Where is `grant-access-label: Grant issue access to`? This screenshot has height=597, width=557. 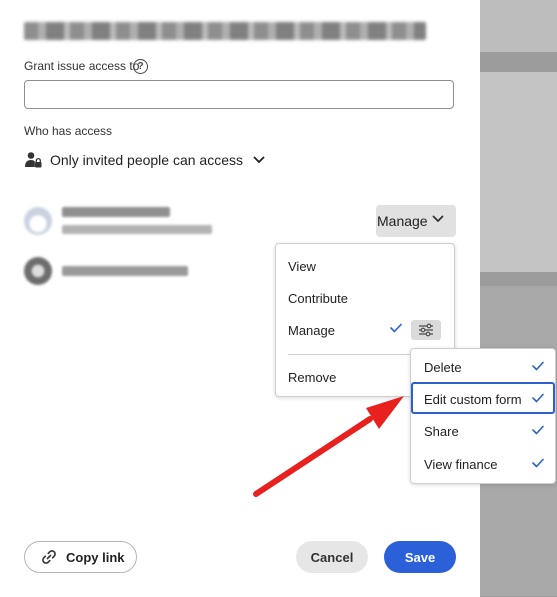 grant-access-label: Grant issue access to is located at coordinates (82, 66).